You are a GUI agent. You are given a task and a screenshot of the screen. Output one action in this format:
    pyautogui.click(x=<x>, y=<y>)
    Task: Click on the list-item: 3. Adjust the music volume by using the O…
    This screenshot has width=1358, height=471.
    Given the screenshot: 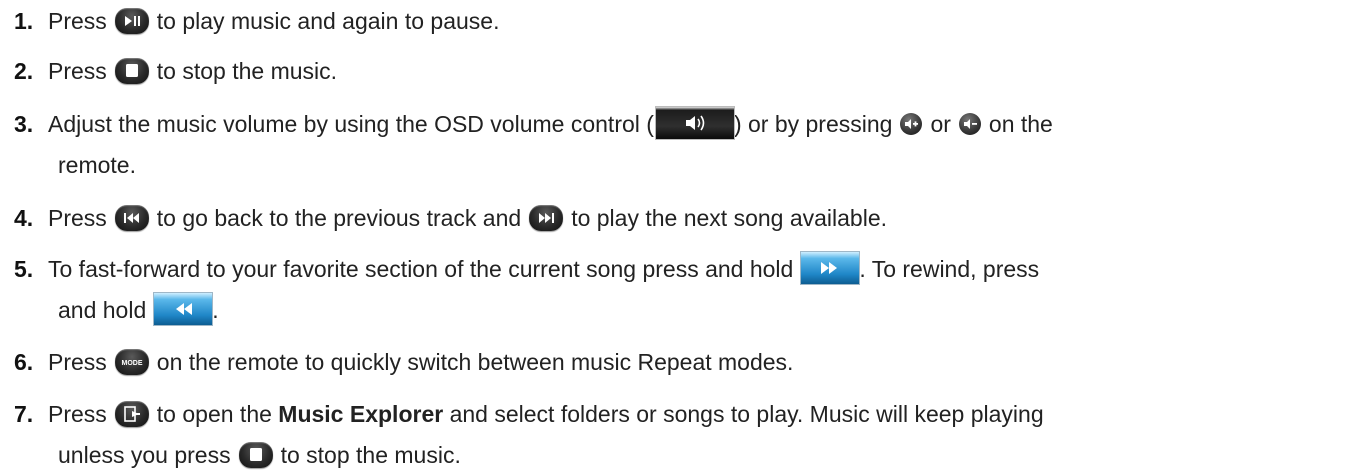 What is the action you would take?
    pyautogui.click(x=526, y=124)
    